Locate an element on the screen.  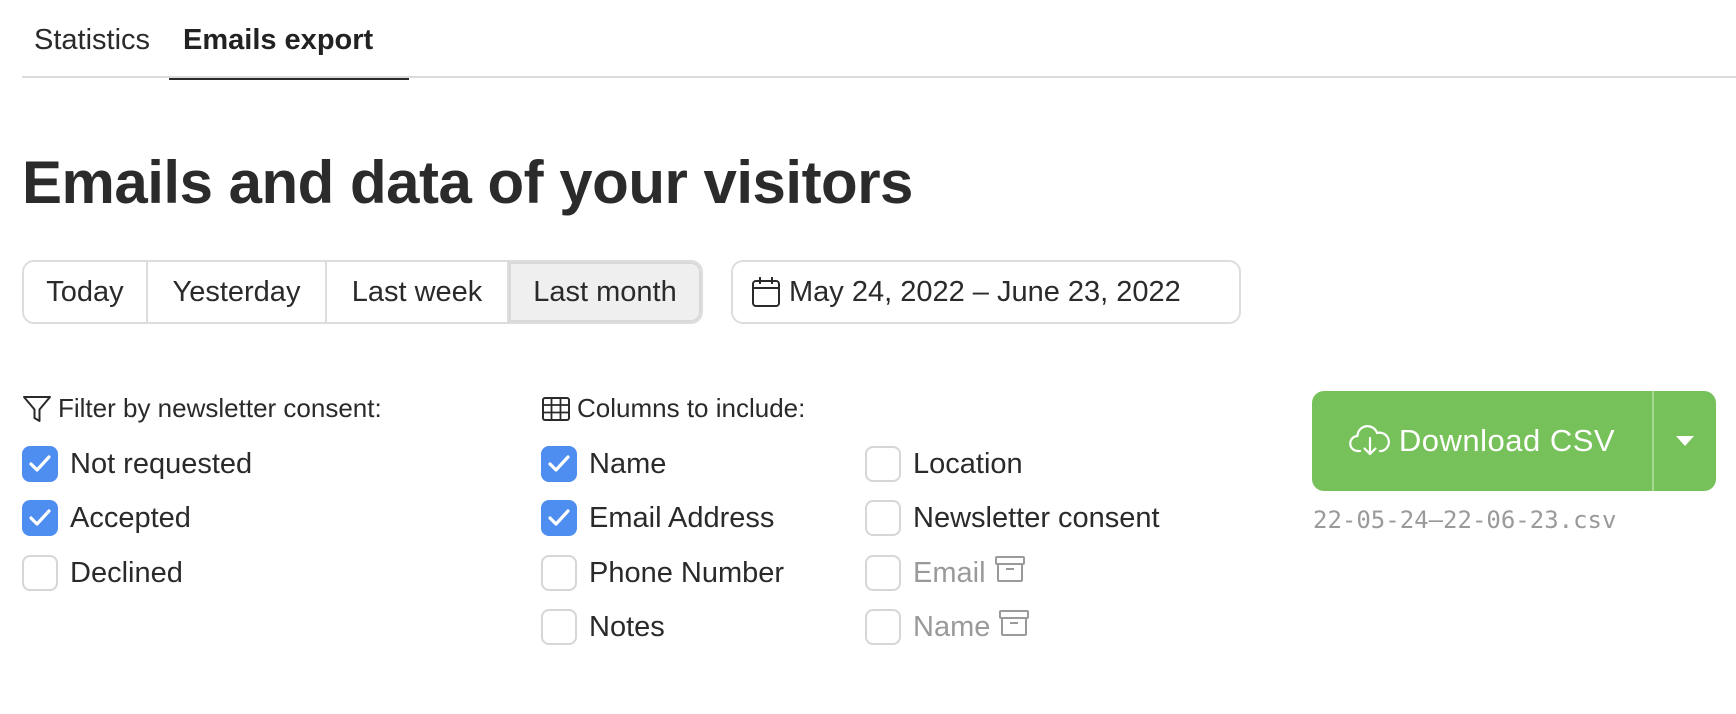
period-last-week-button: Last week is located at coordinates (418, 292).